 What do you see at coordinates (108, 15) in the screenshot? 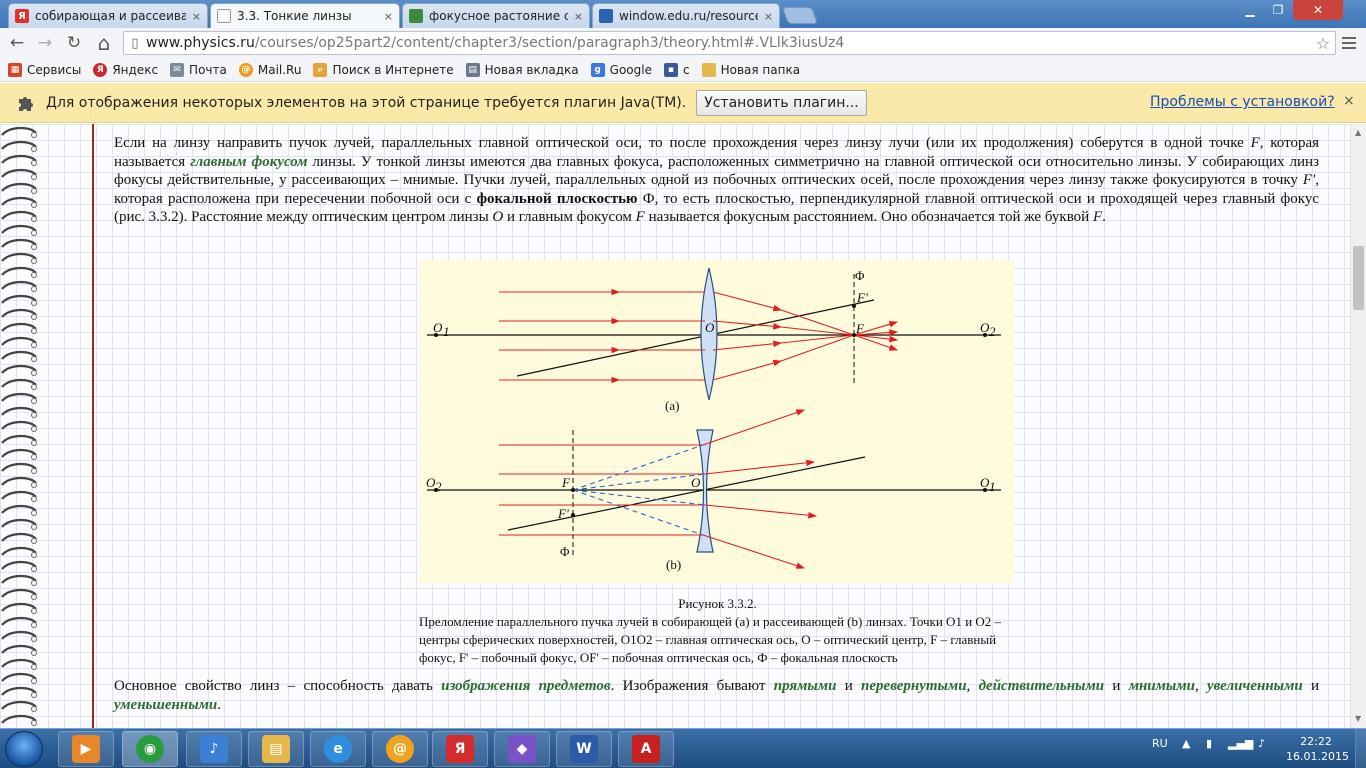
I see `tab-1: Я собирающая и рассеива ×` at bounding box center [108, 15].